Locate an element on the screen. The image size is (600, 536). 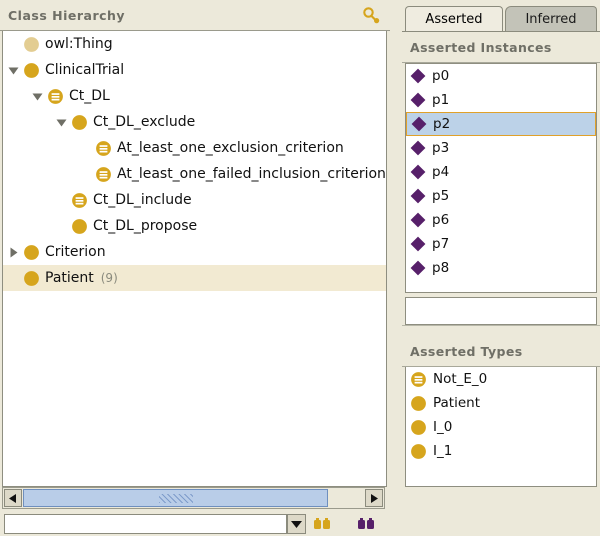
asserted-types-list: Not_E_0 Patient I_0 I_1 is located at coordinates (501, 427).